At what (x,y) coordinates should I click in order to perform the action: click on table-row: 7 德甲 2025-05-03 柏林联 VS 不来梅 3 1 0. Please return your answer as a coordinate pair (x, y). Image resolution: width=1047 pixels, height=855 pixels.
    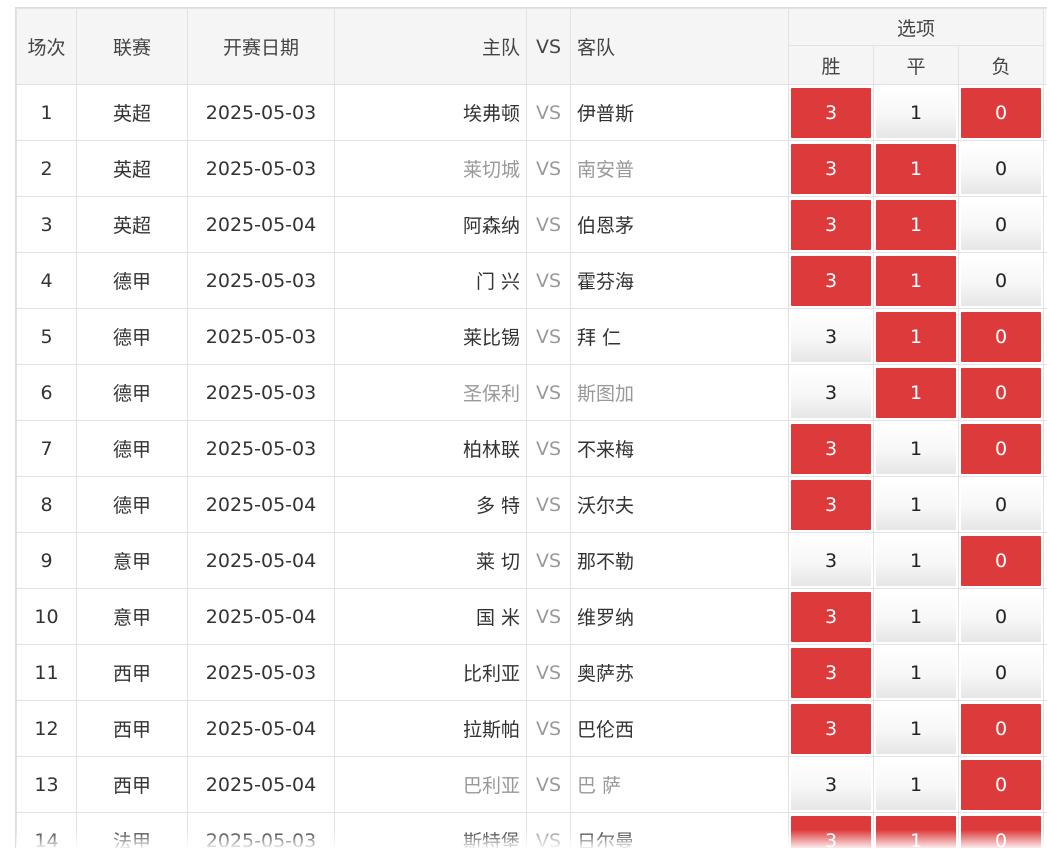
    Looking at the image, I should click on (531, 448).